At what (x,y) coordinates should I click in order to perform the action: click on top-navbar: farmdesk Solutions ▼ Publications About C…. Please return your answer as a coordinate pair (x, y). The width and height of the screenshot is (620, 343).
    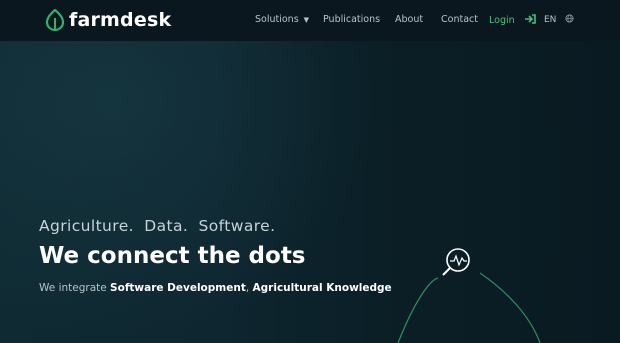
    Looking at the image, I should click on (310, 20).